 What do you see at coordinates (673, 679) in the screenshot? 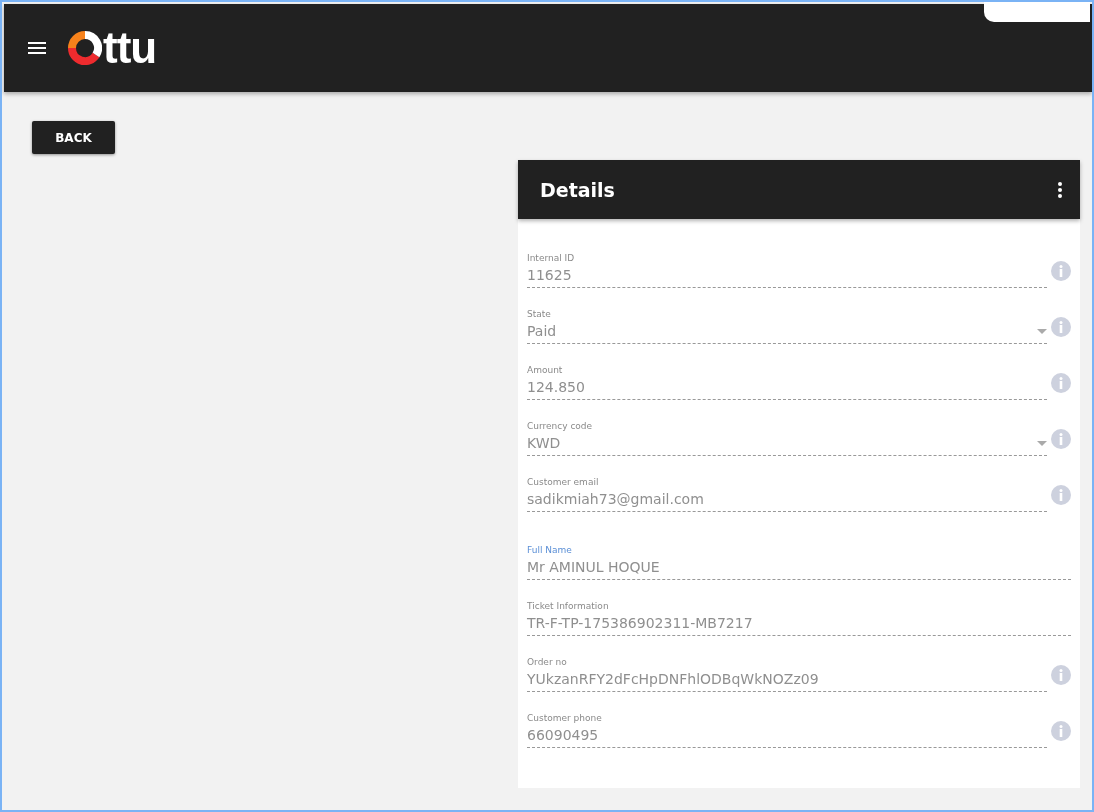
I see `field-value: YUkzanRFY2dFcHpDNFhlODBqWkNOZz09` at bounding box center [673, 679].